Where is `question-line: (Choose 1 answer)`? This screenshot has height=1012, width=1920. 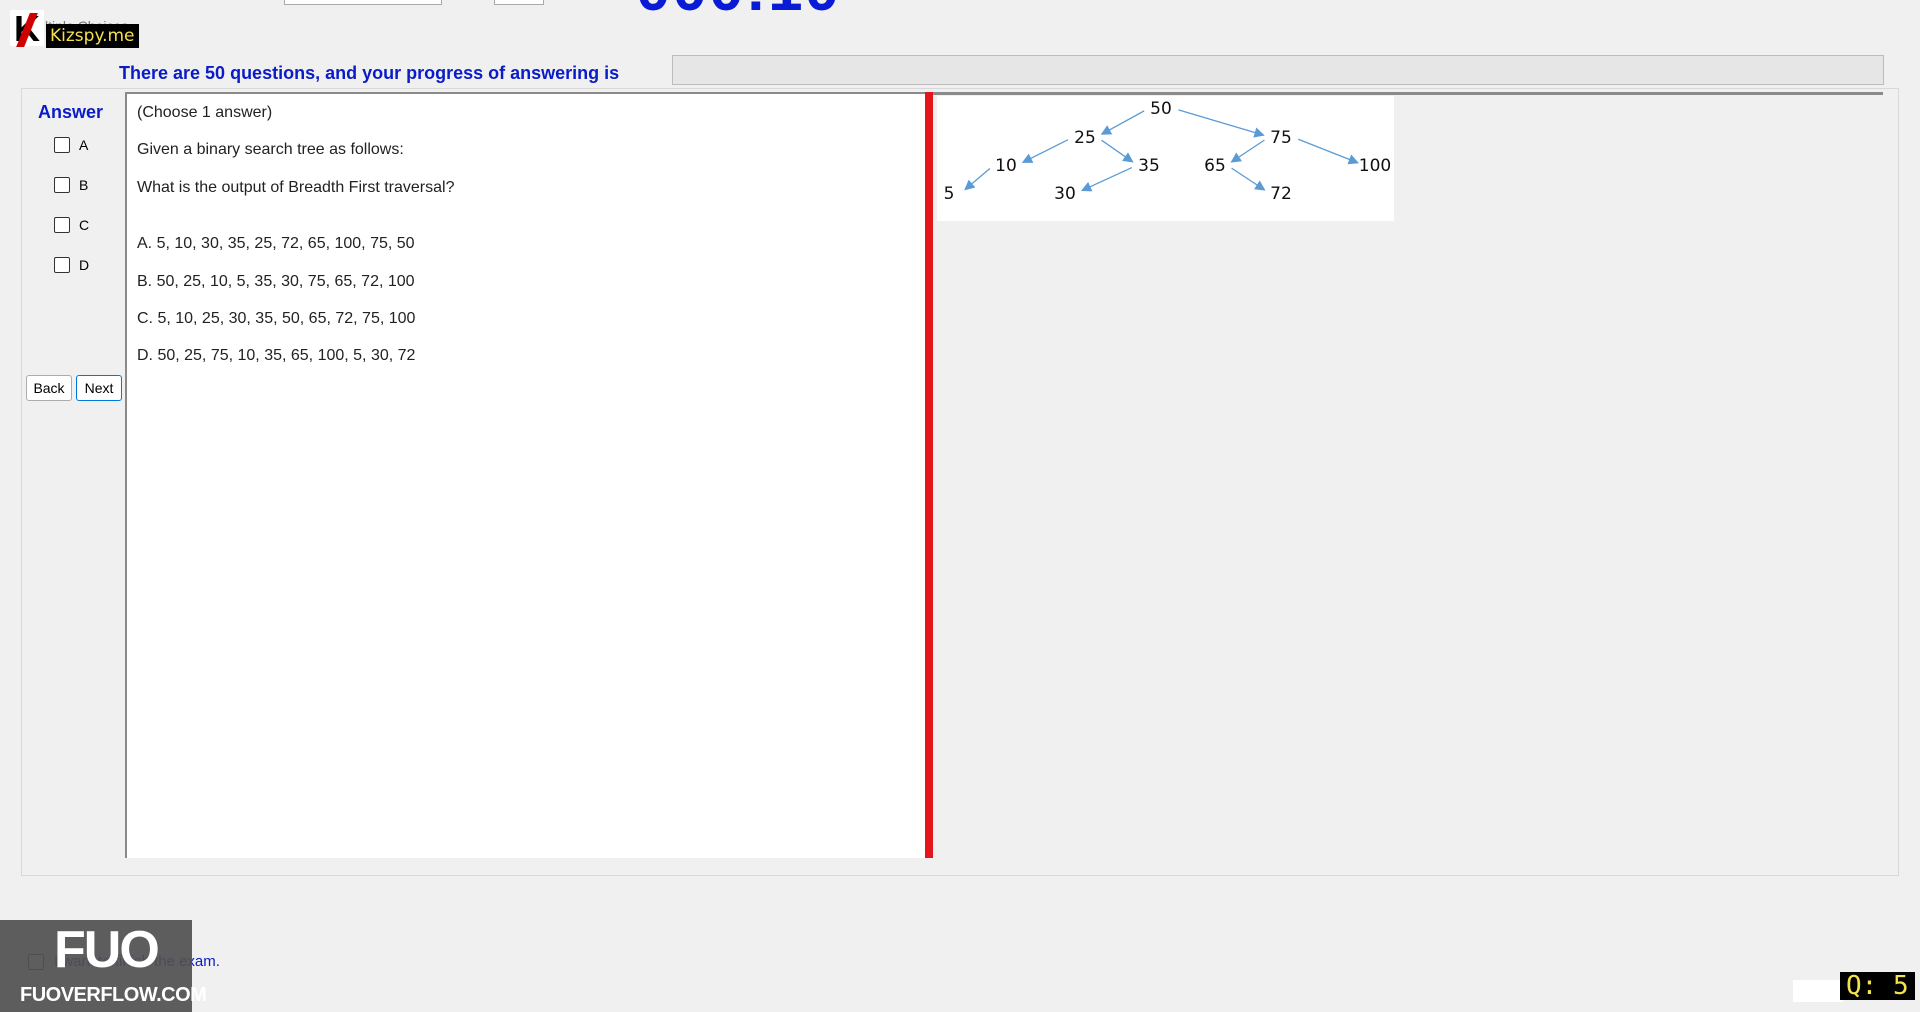 question-line: (Choose 1 answer) is located at coordinates (205, 112).